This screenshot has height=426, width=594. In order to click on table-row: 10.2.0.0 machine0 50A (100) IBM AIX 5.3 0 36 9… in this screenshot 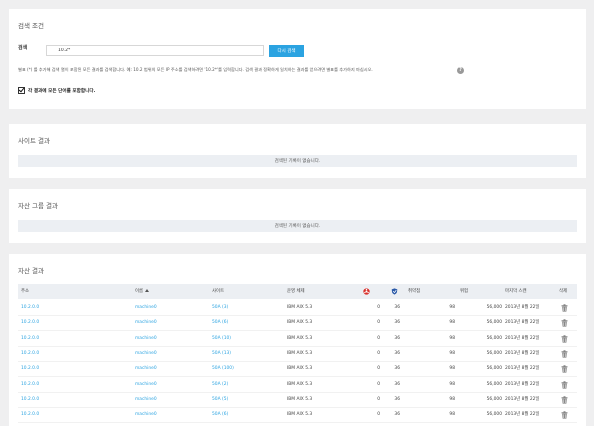, I will do `click(297, 369)`.